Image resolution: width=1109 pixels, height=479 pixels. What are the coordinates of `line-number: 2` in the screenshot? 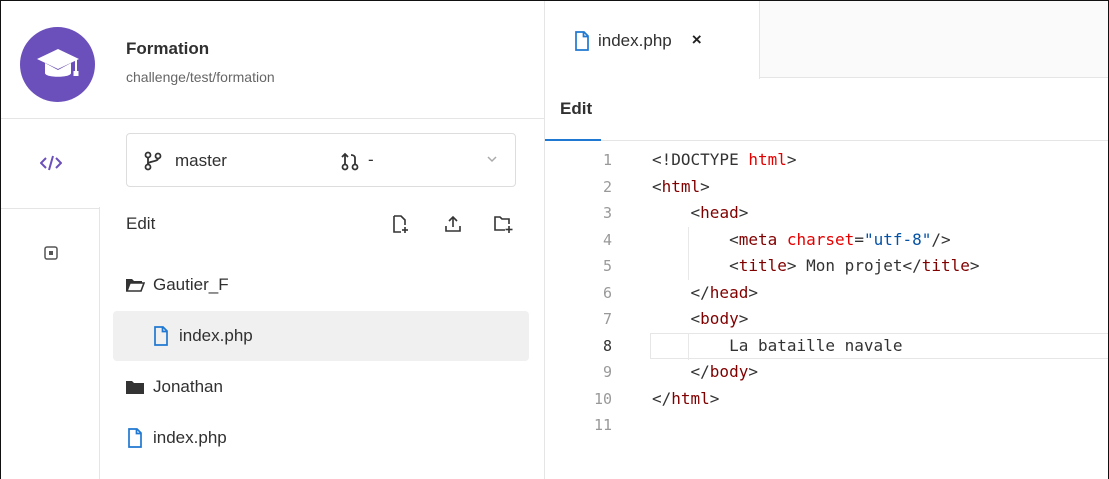 It's located at (607, 186).